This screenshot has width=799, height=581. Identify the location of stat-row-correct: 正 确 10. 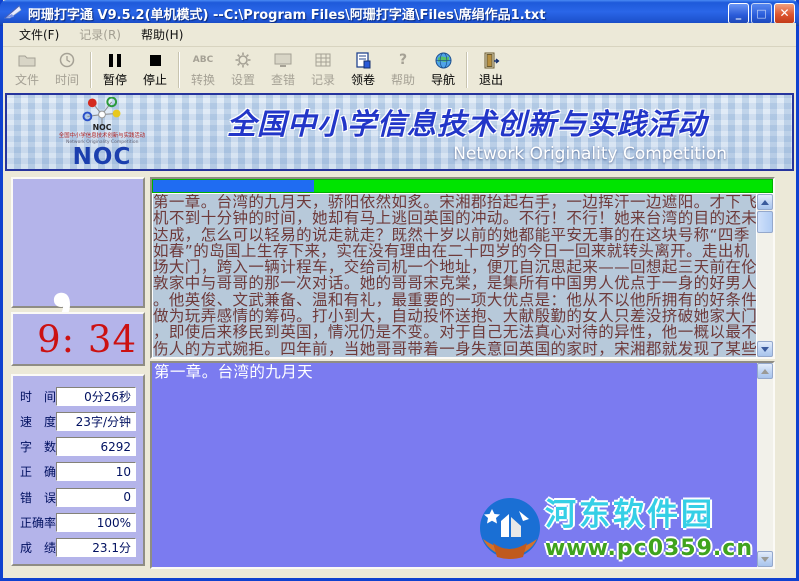
(78, 472).